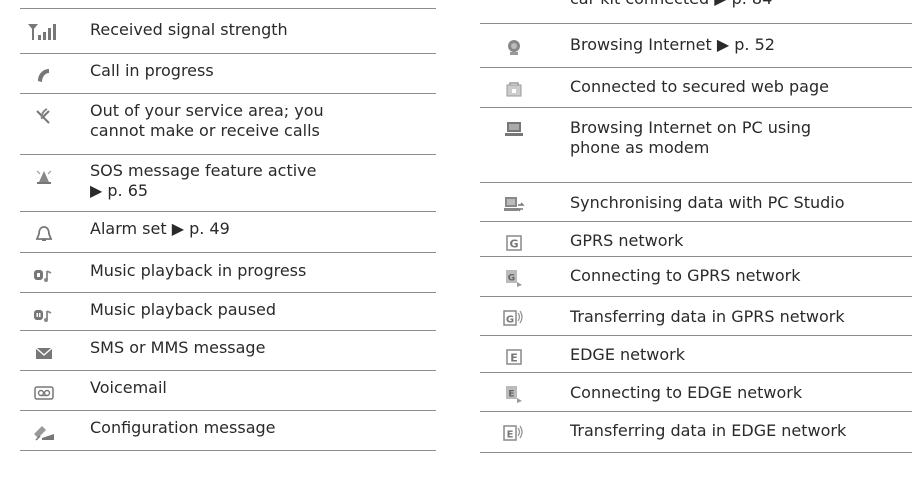  Describe the element at coordinates (685, 275) in the screenshot. I see `status-description: Connecting to GPRS network` at that location.